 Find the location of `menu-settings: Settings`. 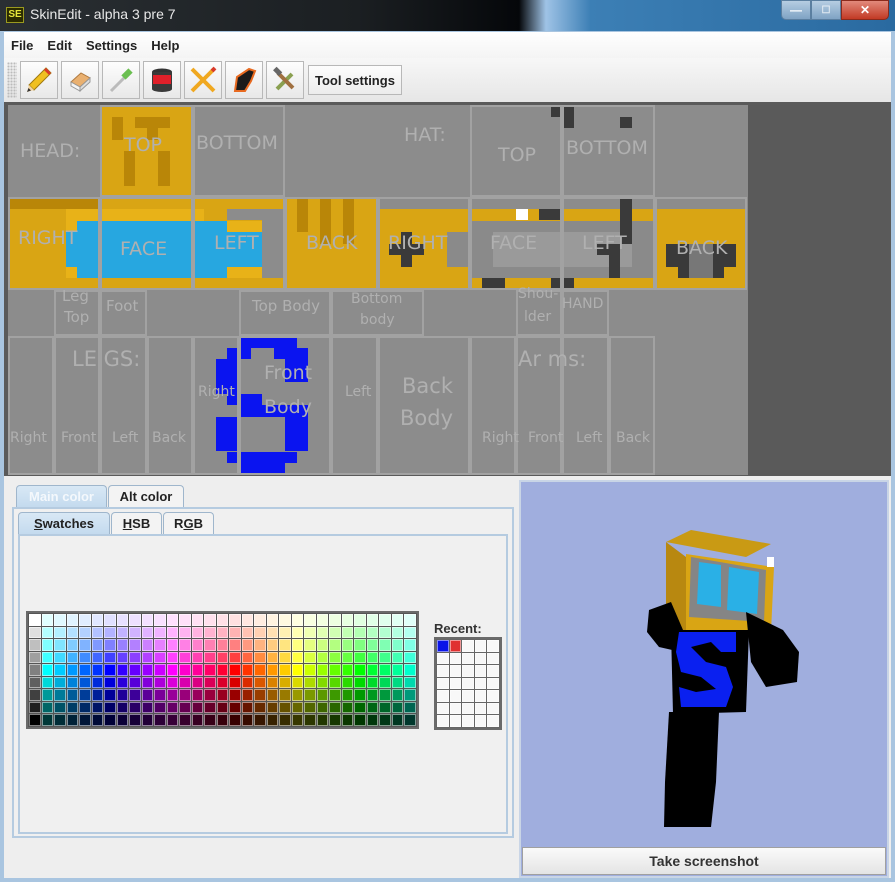

menu-settings: Settings is located at coordinates (111, 45).